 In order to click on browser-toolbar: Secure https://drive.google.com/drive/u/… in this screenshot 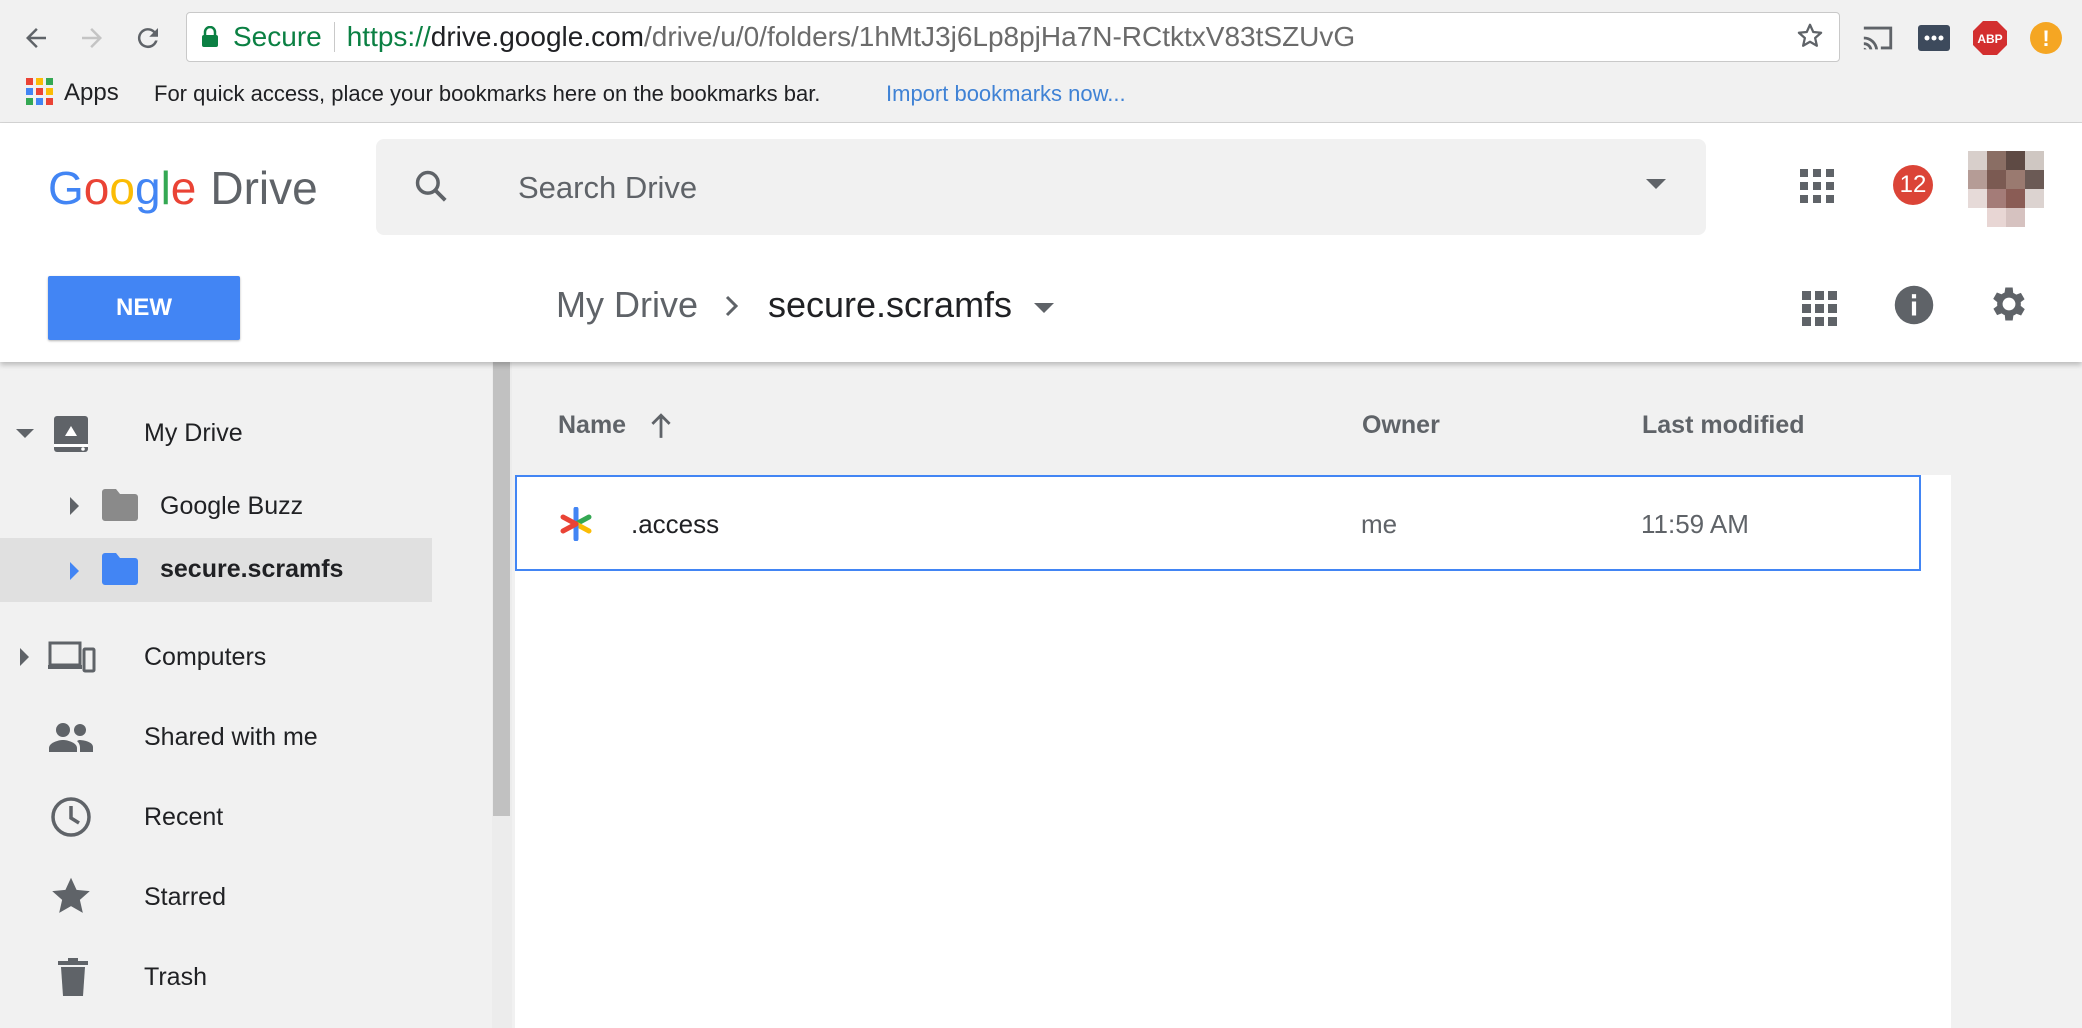, I will do `click(1041, 38)`.